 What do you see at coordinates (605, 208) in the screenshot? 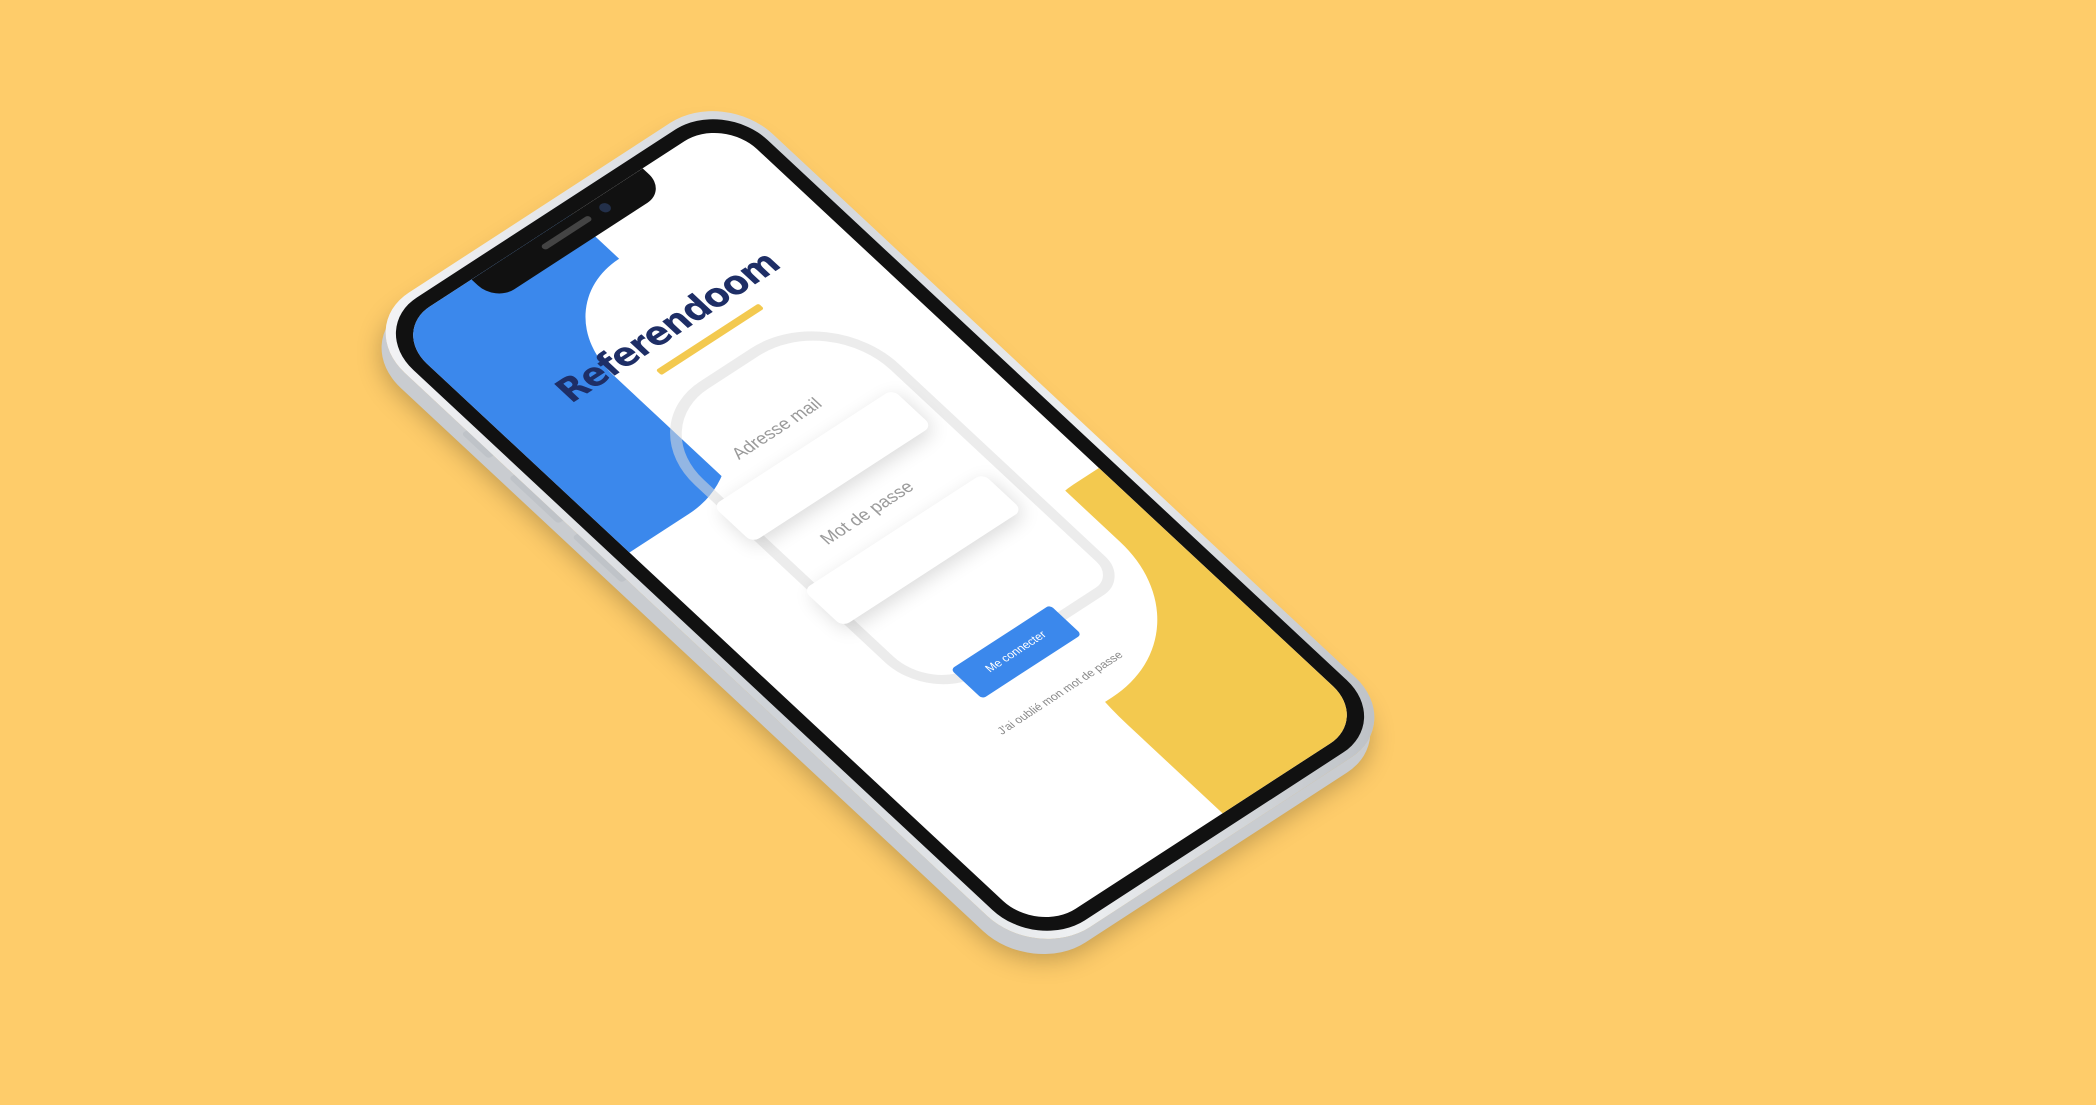
I see `camera-icon` at bounding box center [605, 208].